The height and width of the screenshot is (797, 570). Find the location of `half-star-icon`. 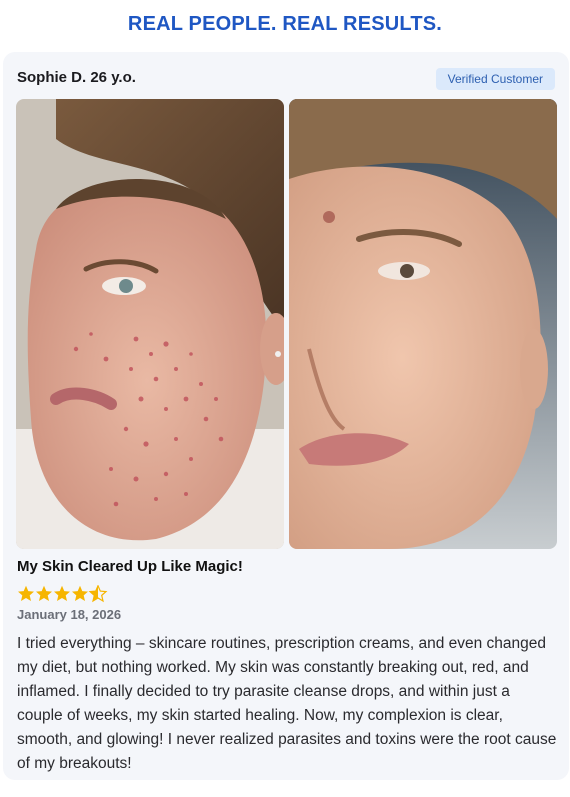

half-star-icon is located at coordinates (98, 593).